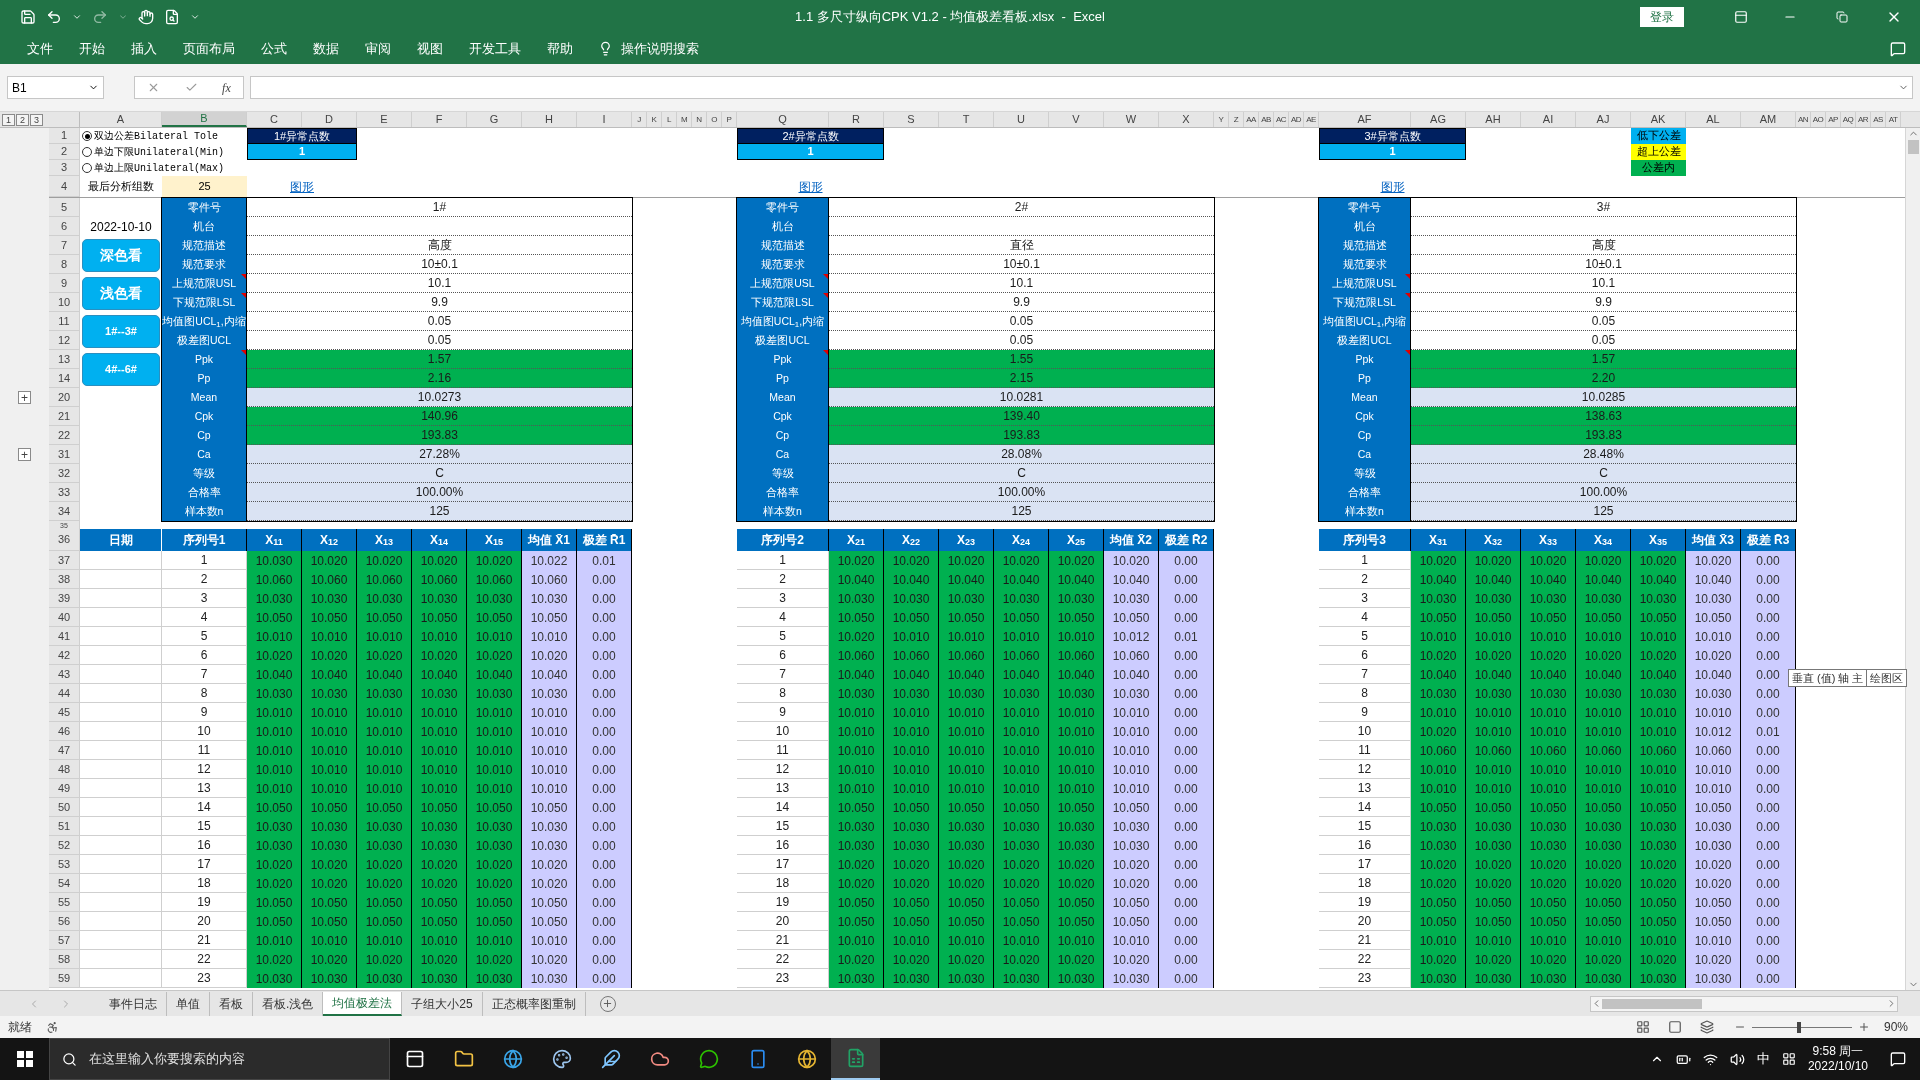  I want to click on column-header: Z, so click(1236, 119).